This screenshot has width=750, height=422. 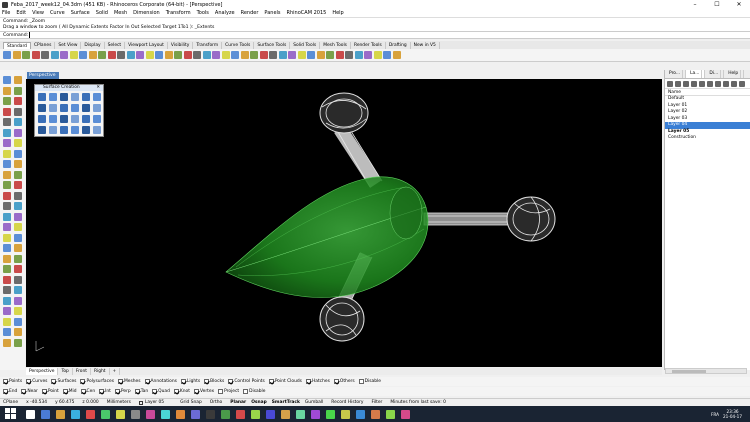 What do you see at coordinates (102, 13) in the screenshot?
I see `menu-item: Solid` at bounding box center [102, 13].